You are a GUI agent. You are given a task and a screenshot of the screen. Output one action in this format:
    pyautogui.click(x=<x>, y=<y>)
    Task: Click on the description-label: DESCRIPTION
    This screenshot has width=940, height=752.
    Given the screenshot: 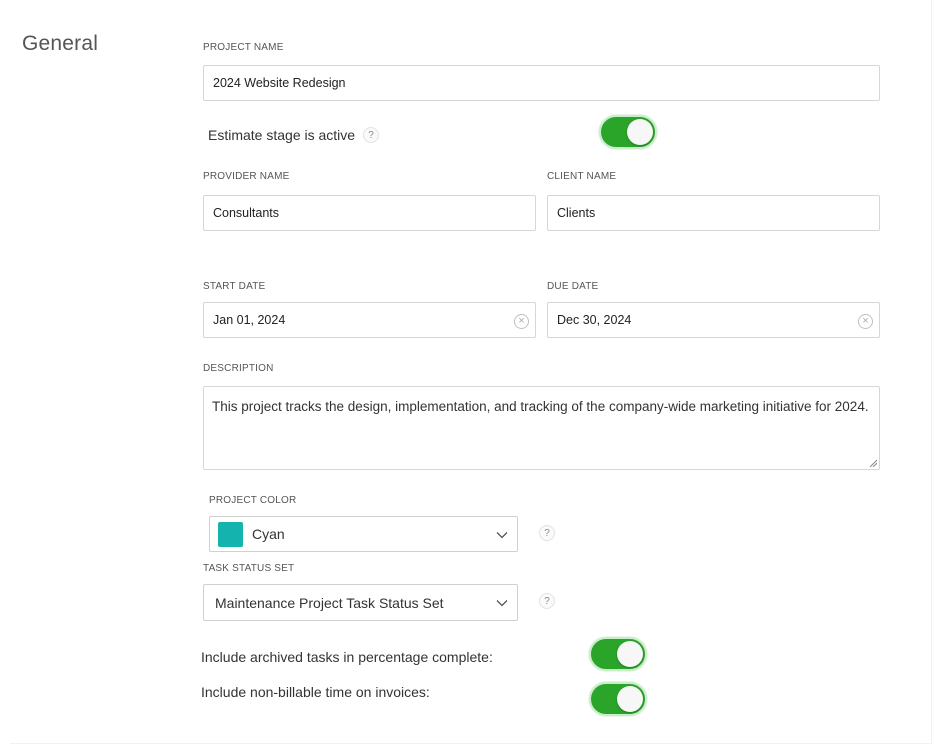 What is the action you would take?
    pyautogui.click(x=238, y=368)
    